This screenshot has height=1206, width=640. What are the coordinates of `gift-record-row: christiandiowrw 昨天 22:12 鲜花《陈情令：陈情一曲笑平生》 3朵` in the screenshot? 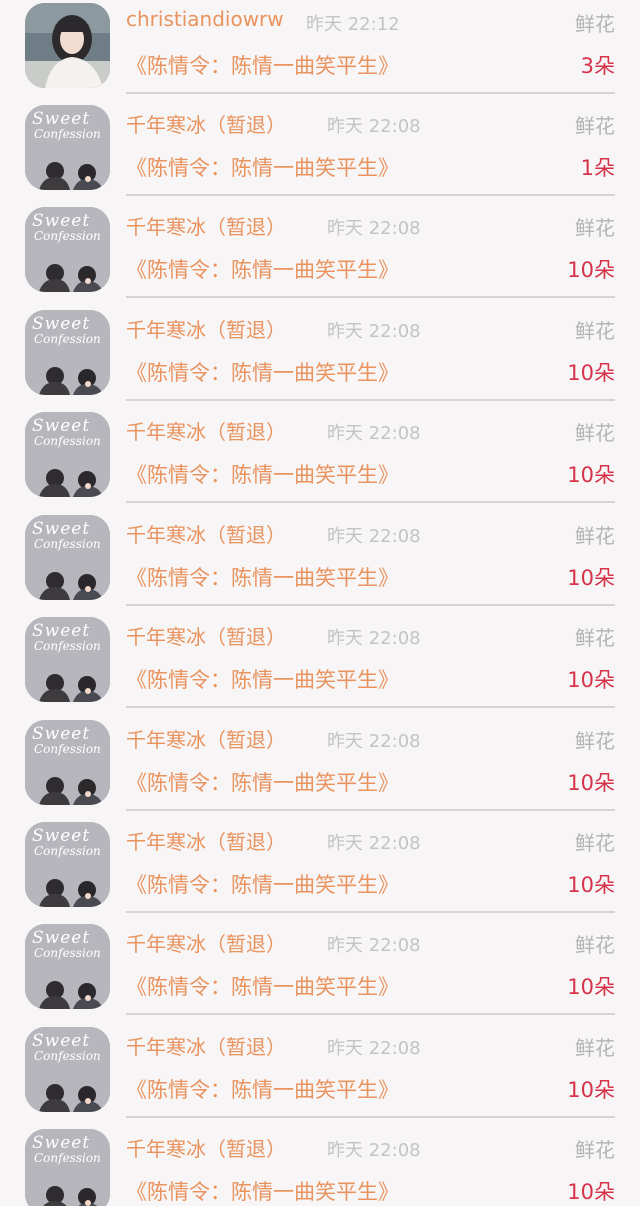 It's located at (320, 49).